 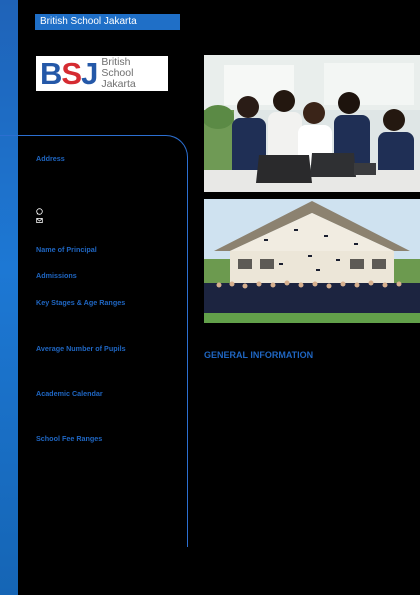 I want to click on graduation-photo, so click(x=312, y=261).